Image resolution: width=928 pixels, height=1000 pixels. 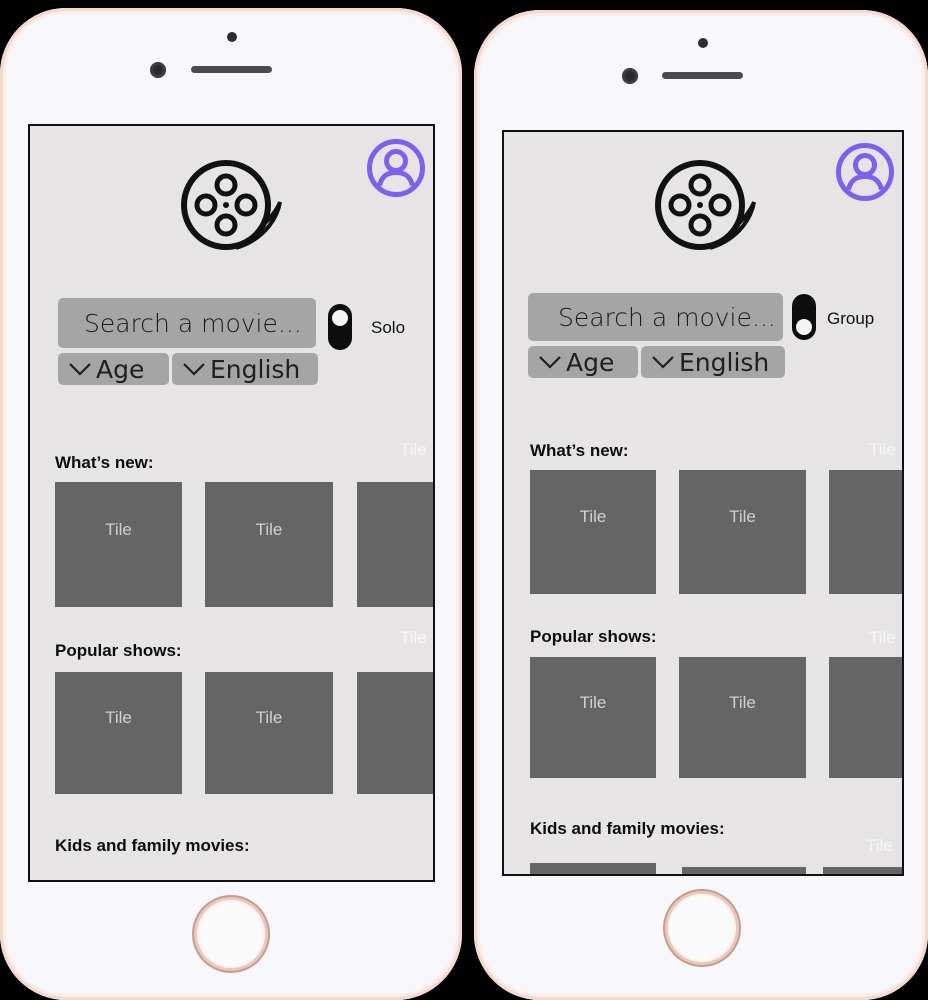 What do you see at coordinates (851, 318) in the screenshot?
I see `toggle-label: Group` at bounding box center [851, 318].